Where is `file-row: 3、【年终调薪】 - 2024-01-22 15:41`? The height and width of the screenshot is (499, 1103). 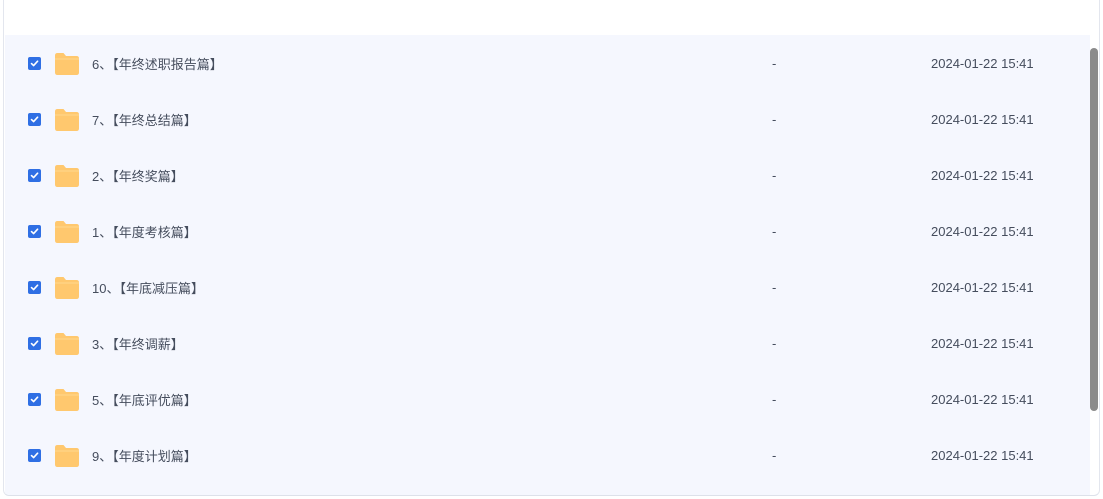
file-row: 3、【年终调薪】 - 2024-01-22 15:41 is located at coordinates (547, 343).